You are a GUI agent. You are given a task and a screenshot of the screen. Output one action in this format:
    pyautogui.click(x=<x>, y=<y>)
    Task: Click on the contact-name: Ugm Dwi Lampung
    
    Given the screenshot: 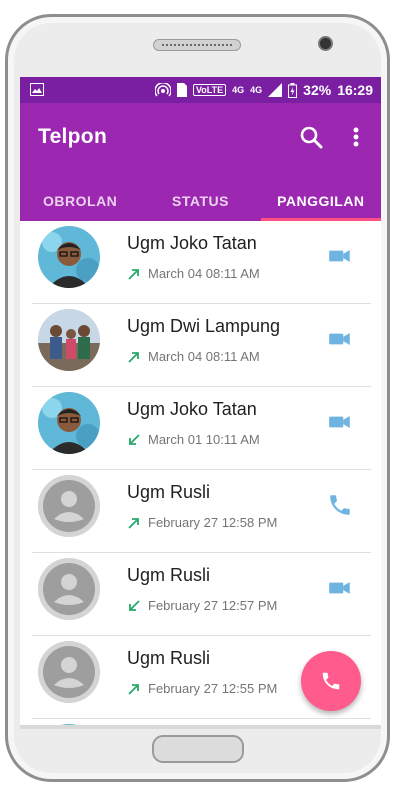 What is the action you would take?
    pyautogui.click(x=204, y=326)
    